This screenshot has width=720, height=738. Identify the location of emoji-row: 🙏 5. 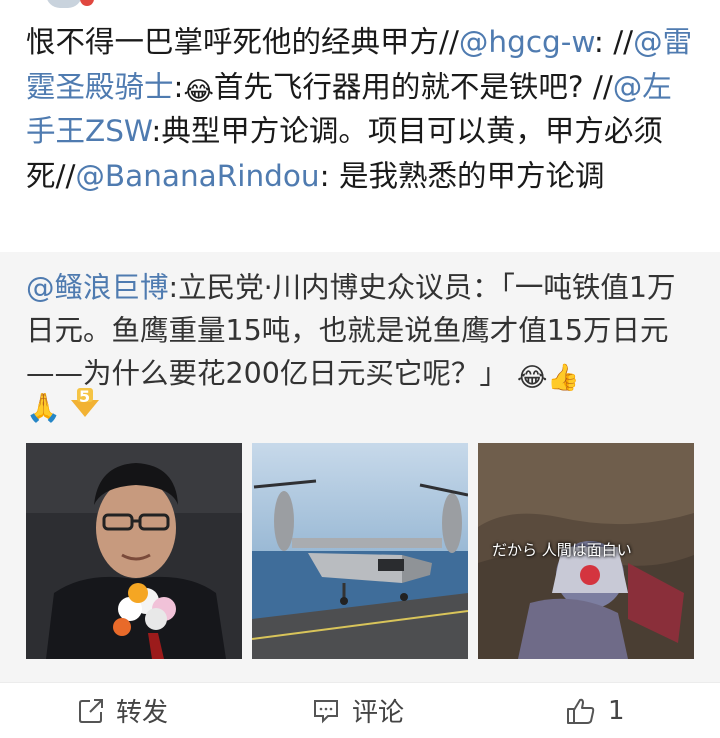
(64, 408).